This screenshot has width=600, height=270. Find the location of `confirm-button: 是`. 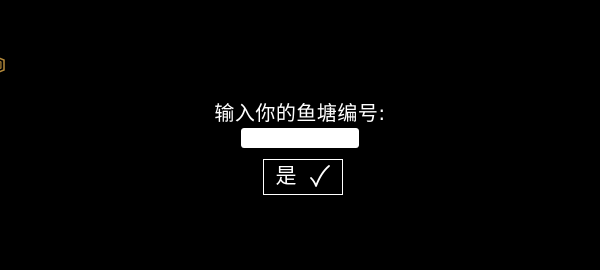

confirm-button: 是 is located at coordinates (303, 177).